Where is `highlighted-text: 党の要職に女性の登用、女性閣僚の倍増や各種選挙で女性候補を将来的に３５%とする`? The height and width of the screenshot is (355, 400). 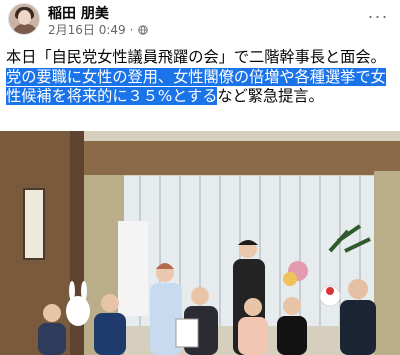
highlighted-text: 党の要職に女性の登用、女性閣僚の倍増や各種選挙で女性候補を将来的に３５%とする is located at coordinates (196, 86).